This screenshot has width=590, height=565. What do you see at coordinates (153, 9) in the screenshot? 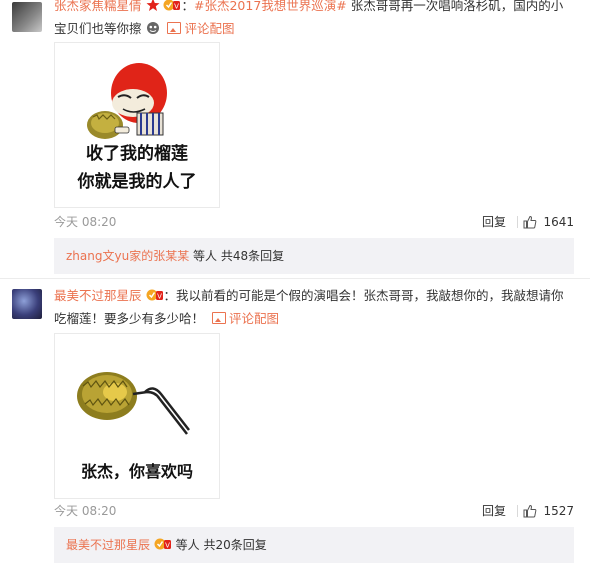
I see `star-badge-icon` at bounding box center [153, 9].